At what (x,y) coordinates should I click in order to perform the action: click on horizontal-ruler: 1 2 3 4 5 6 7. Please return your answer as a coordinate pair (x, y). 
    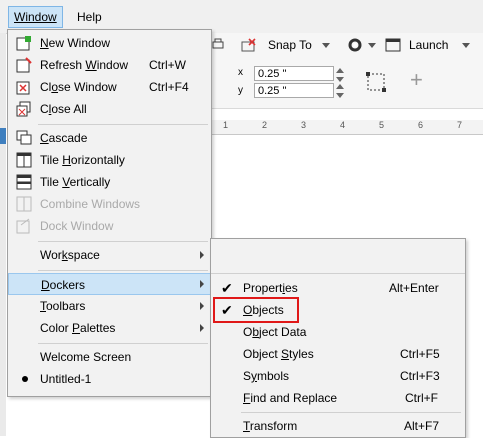
    Looking at the image, I should click on (346, 127).